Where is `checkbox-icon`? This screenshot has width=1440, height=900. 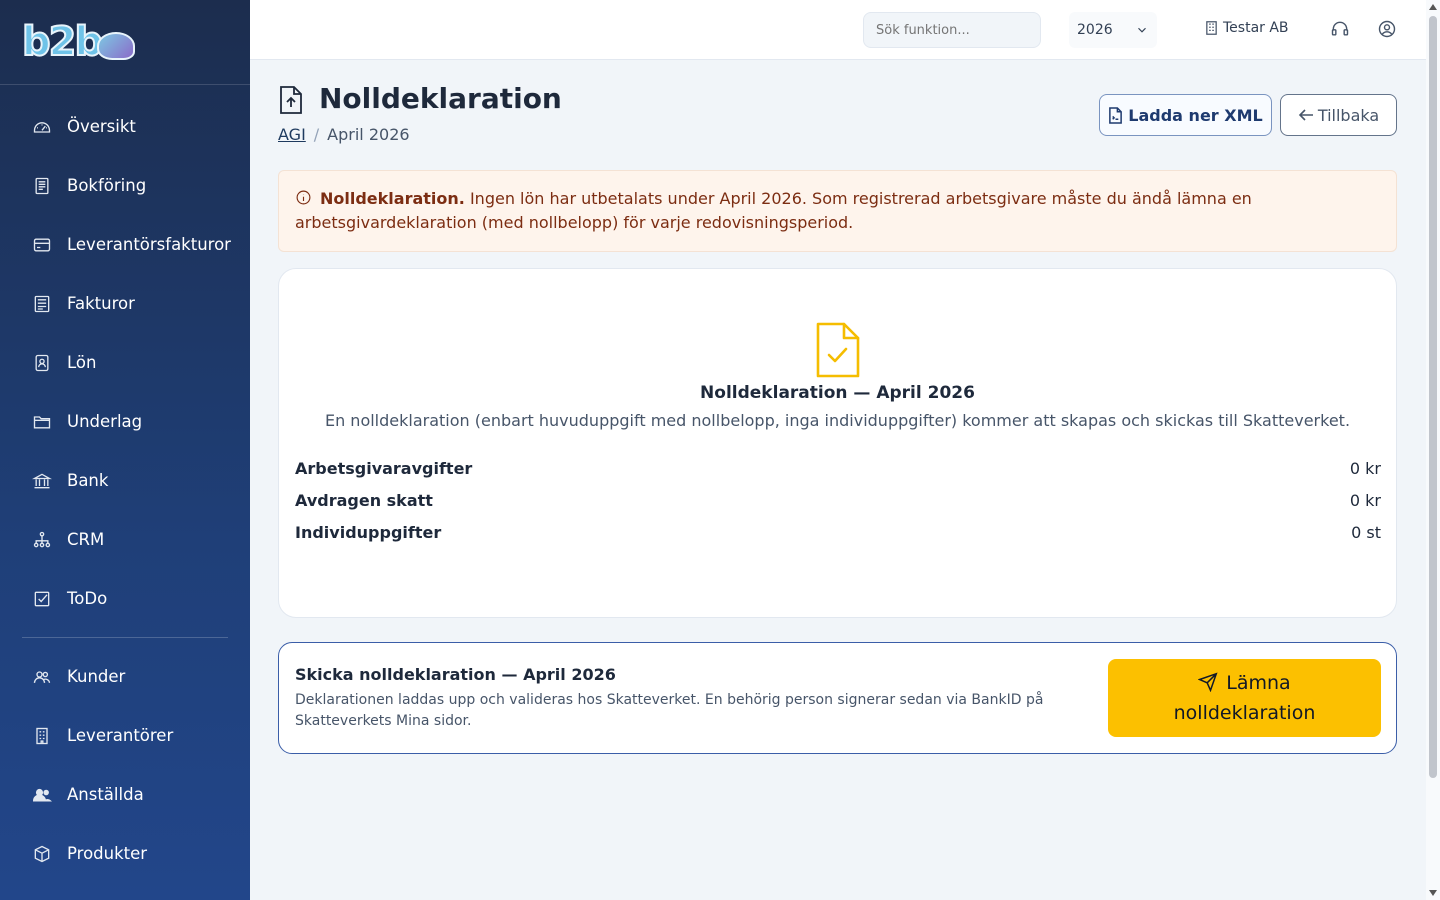
checkbox-icon is located at coordinates (42, 599).